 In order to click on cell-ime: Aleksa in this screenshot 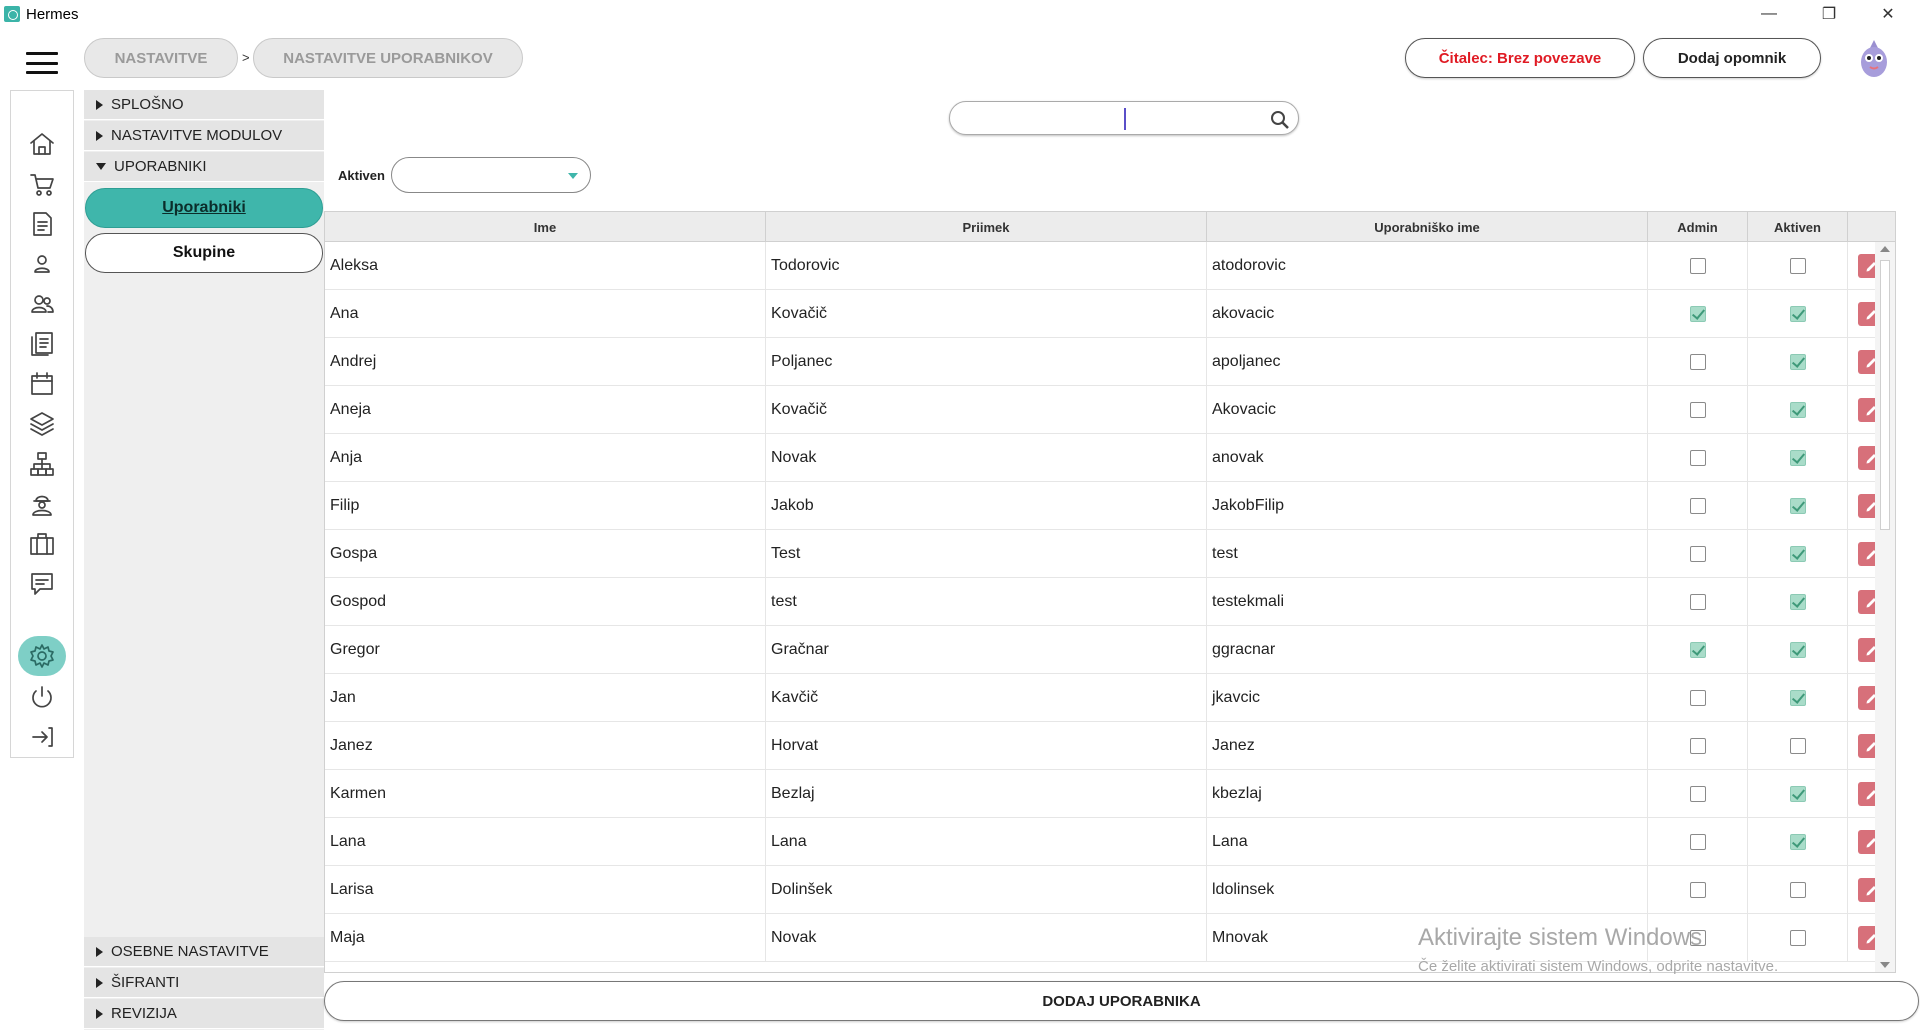, I will do `click(545, 266)`.